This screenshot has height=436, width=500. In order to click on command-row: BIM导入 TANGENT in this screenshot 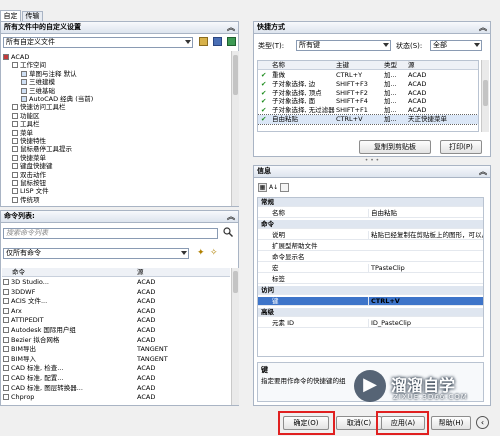, I will do `click(116, 359)`.